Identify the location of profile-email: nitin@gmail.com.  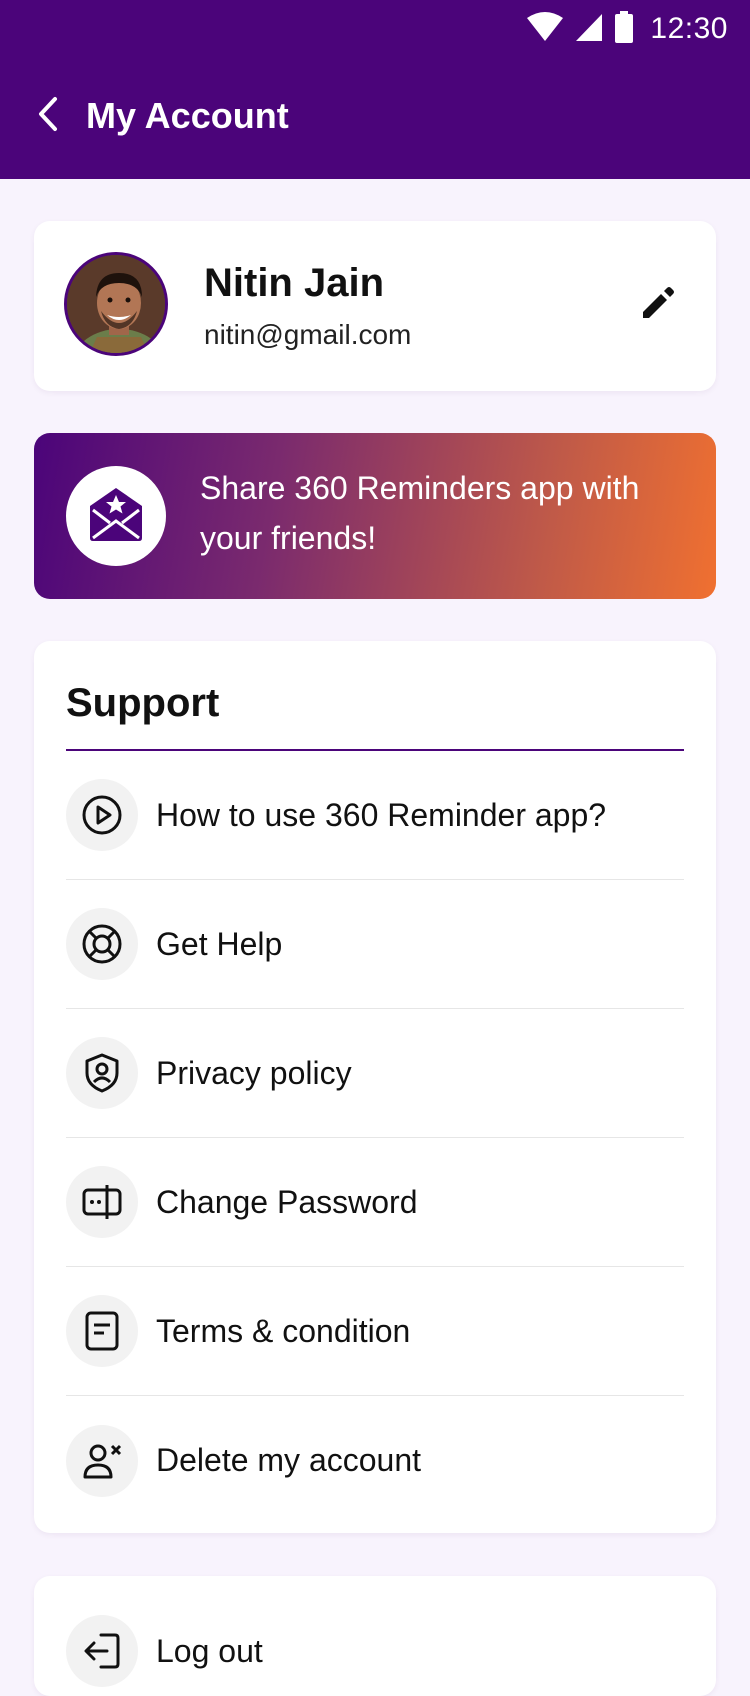
(308, 334).